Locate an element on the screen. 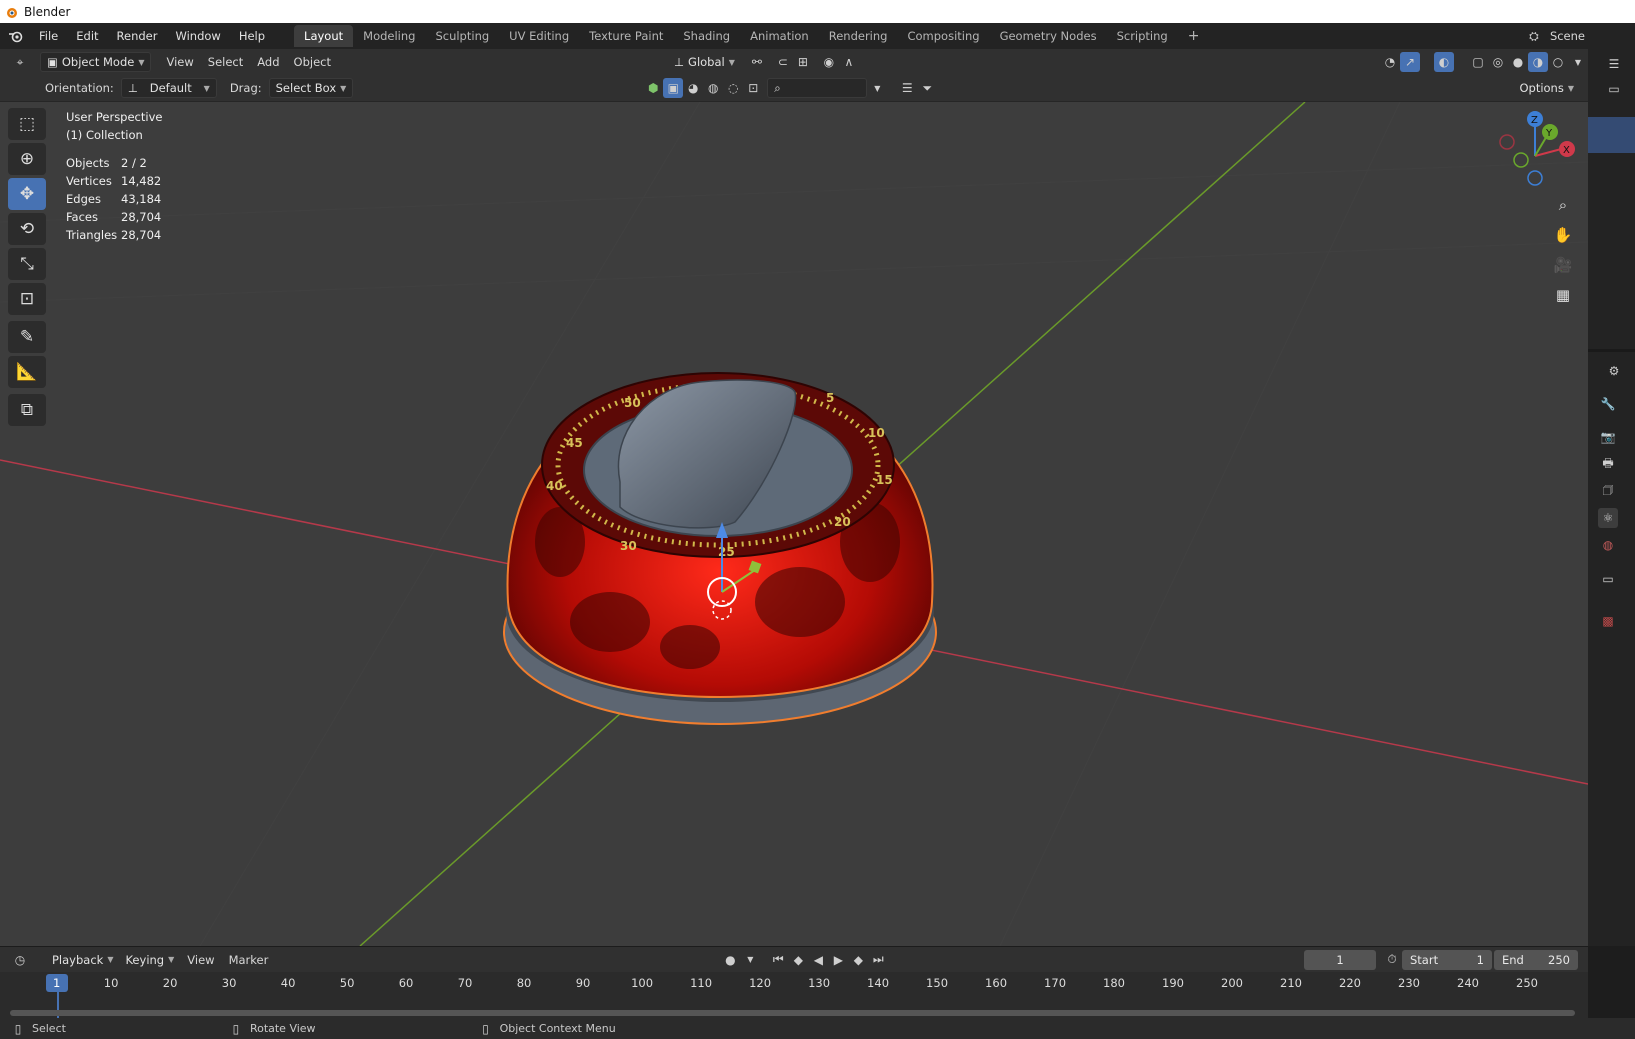  tab-texture-paint: Texture Paint is located at coordinates (626, 36).